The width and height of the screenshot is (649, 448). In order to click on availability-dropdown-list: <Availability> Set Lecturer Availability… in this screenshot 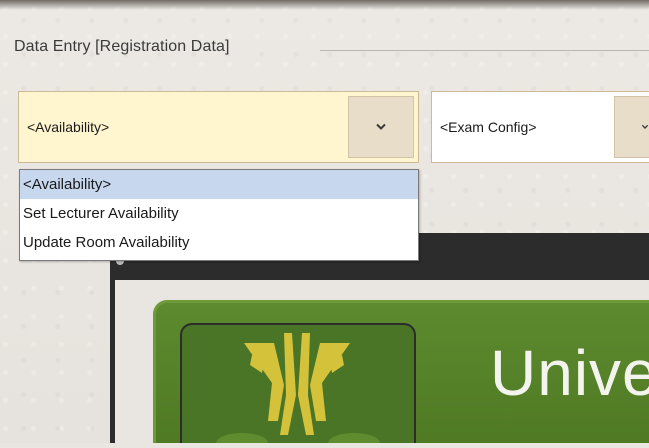, I will do `click(219, 215)`.